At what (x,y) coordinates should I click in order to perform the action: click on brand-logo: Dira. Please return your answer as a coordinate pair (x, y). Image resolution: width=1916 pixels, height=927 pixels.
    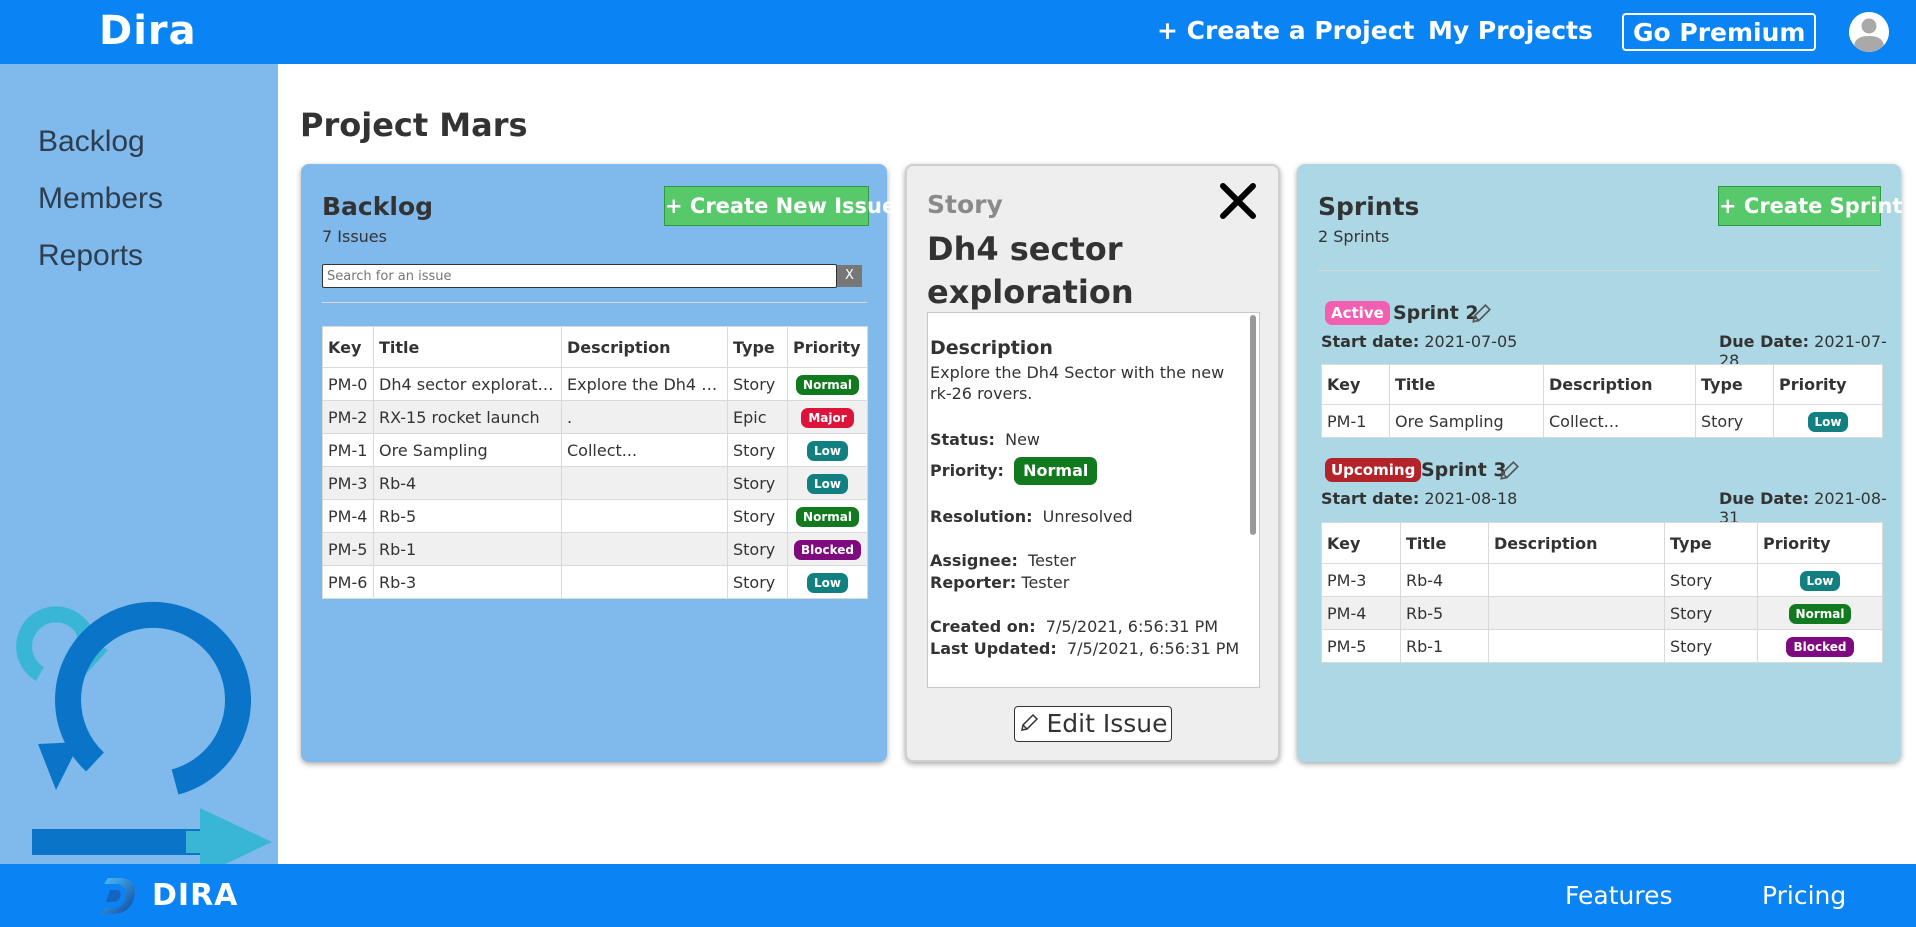
    Looking at the image, I should click on (148, 31).